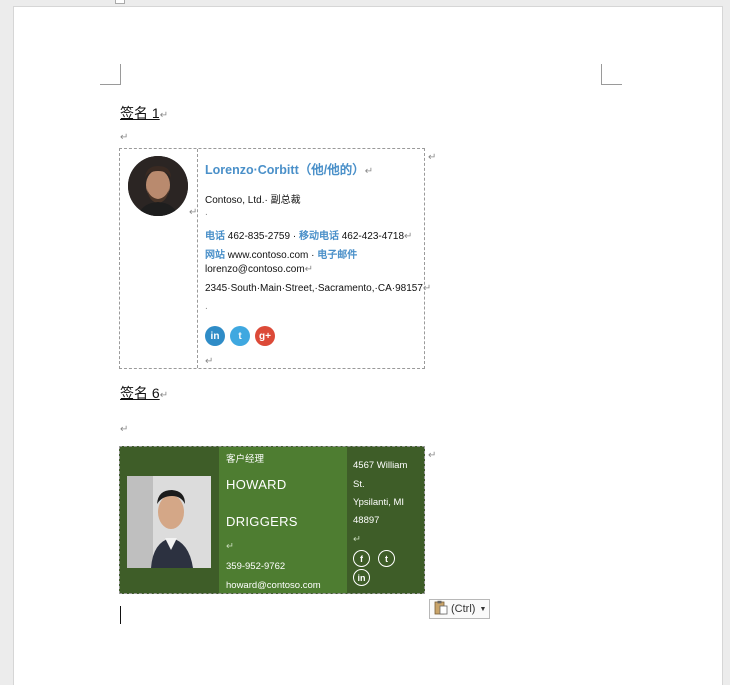 The height and width of the screenshot is (685, 730). Describe the element at coordinates (197, 258) in the screenshot. I see `table-cell-divider` at that location.